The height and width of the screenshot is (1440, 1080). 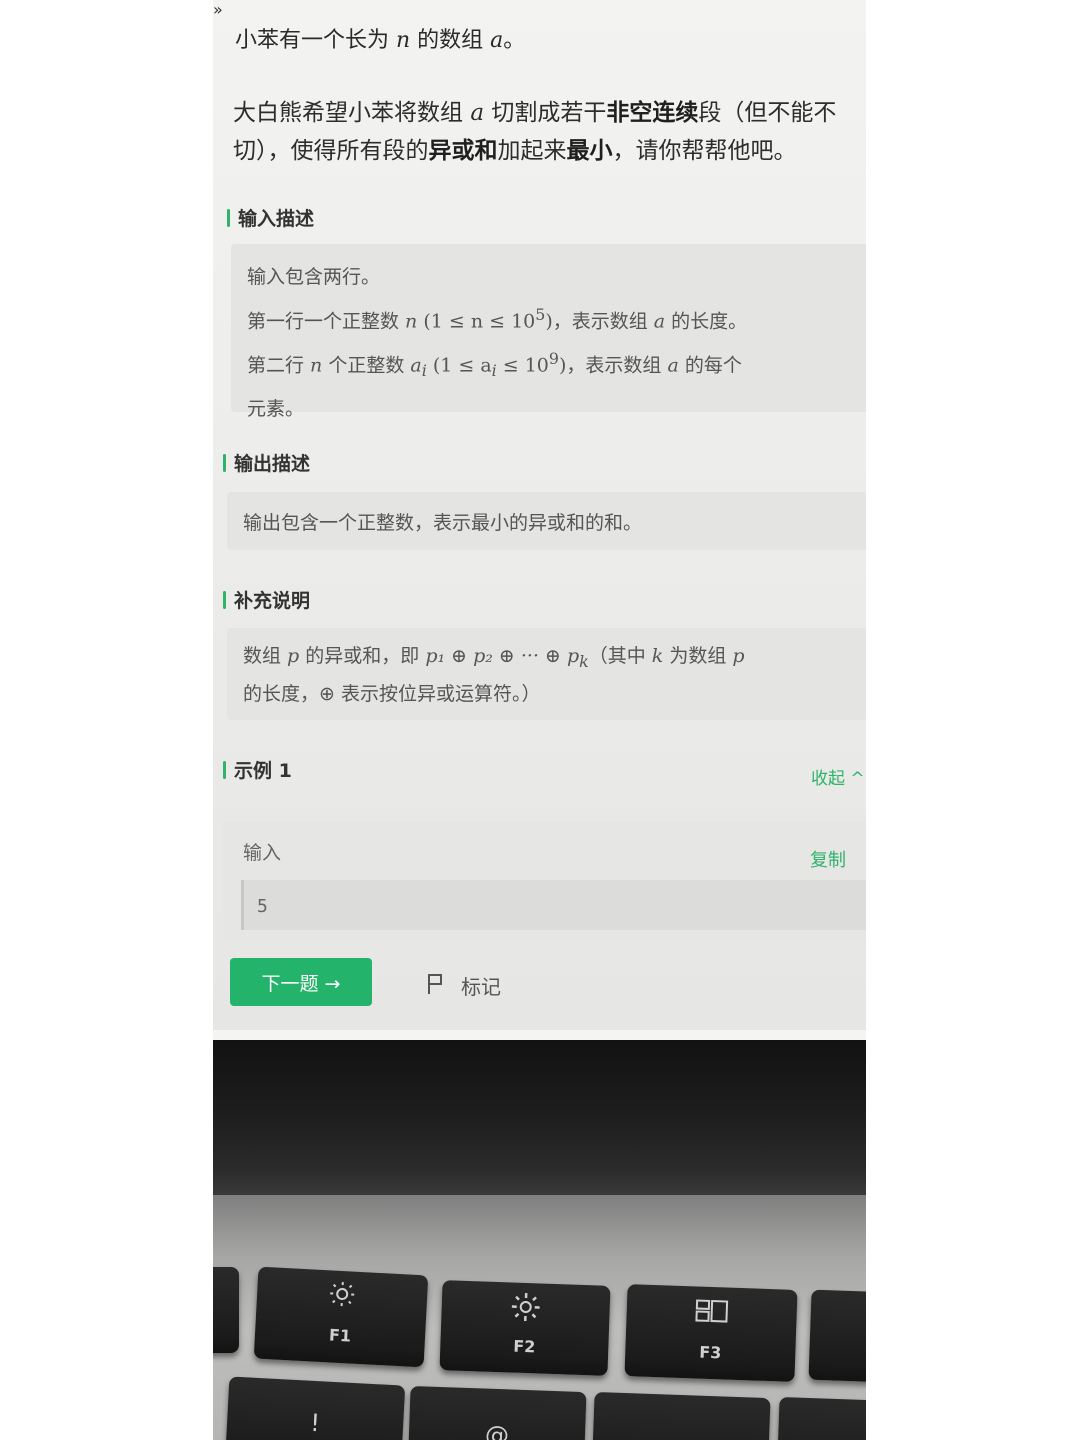 What do you see at coordinates (681, 1415) in the screenshot?
I see `hash-key` at bounding box center [681, 1415].